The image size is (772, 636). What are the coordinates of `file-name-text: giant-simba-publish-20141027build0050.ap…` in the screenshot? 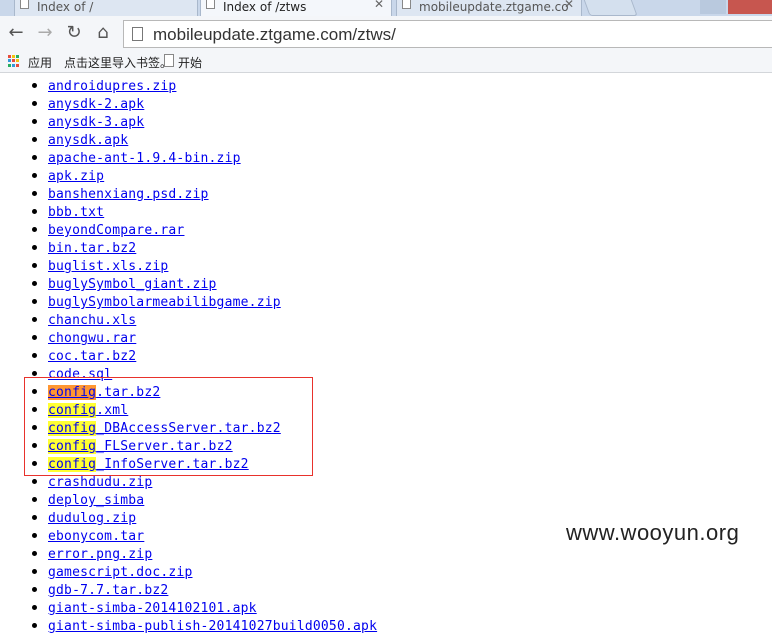 It's located at (213, 626).